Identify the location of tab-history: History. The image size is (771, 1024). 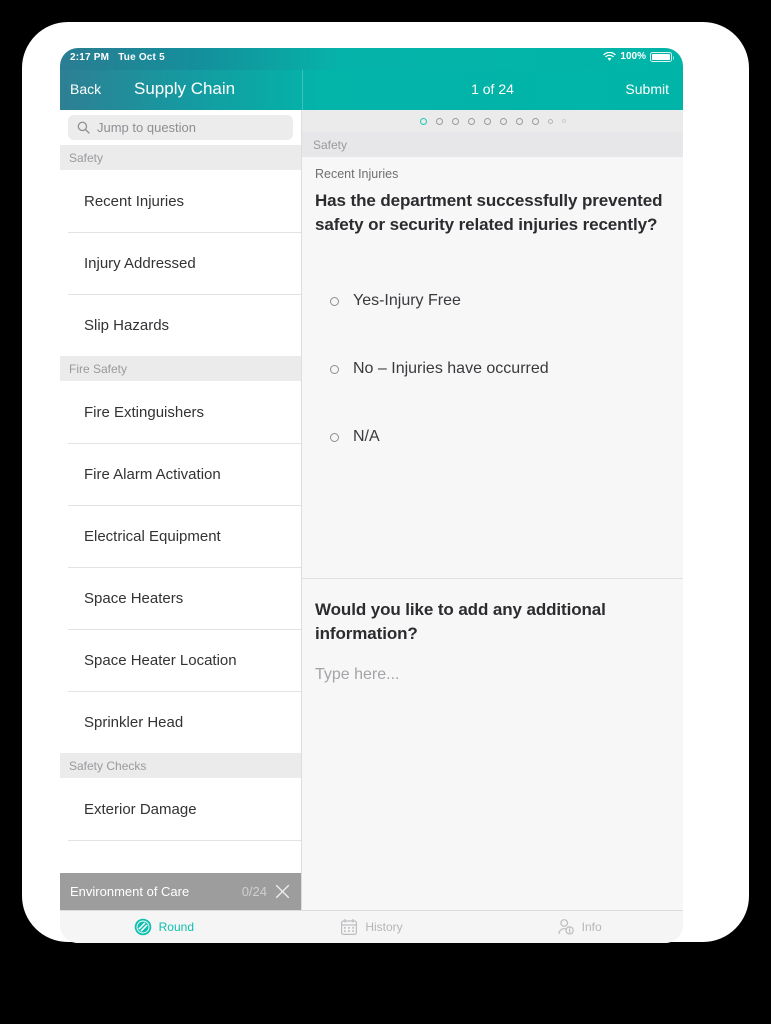
(372, 927).